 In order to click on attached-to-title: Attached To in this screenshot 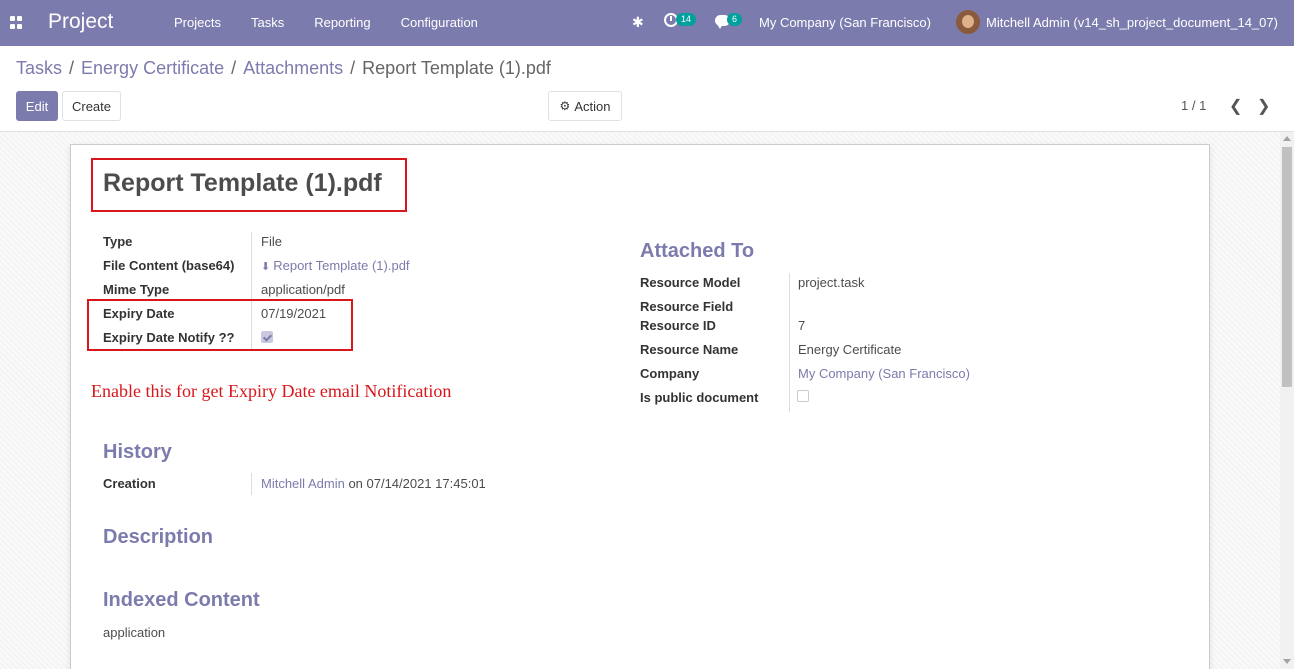, I will do `click(697, 251)`.